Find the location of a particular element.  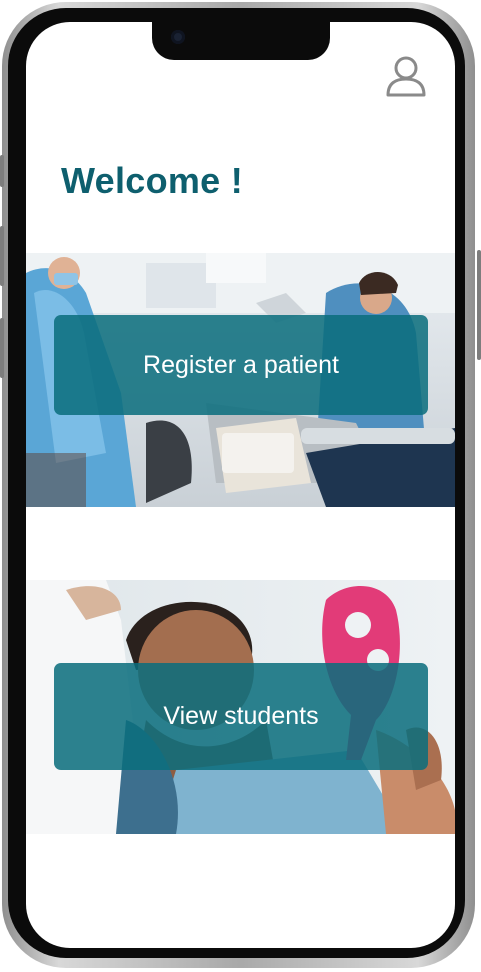

view-students-button: View students is located at coordinates (241, 716).